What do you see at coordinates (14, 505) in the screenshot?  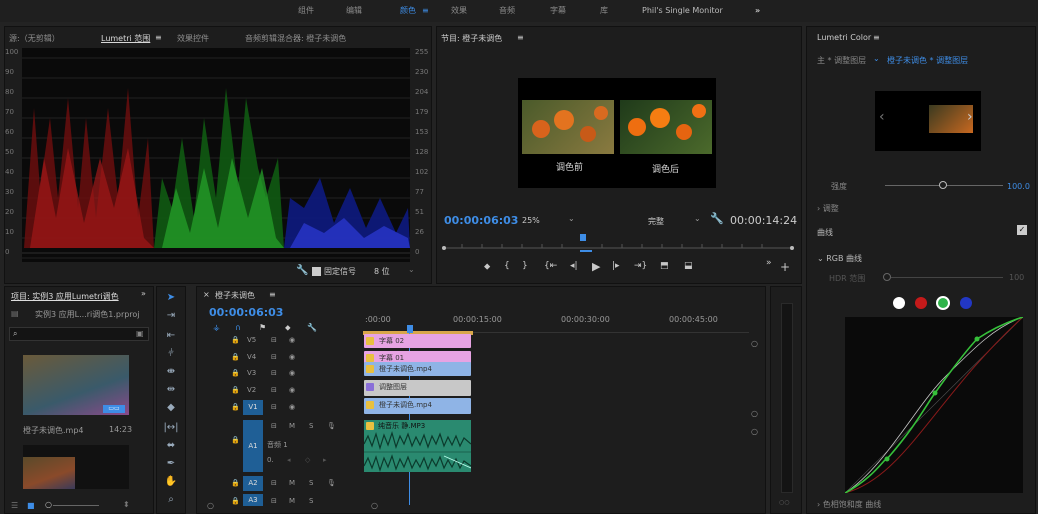 I see `list-view-icon: ☰` at bounding box center [14, 505].